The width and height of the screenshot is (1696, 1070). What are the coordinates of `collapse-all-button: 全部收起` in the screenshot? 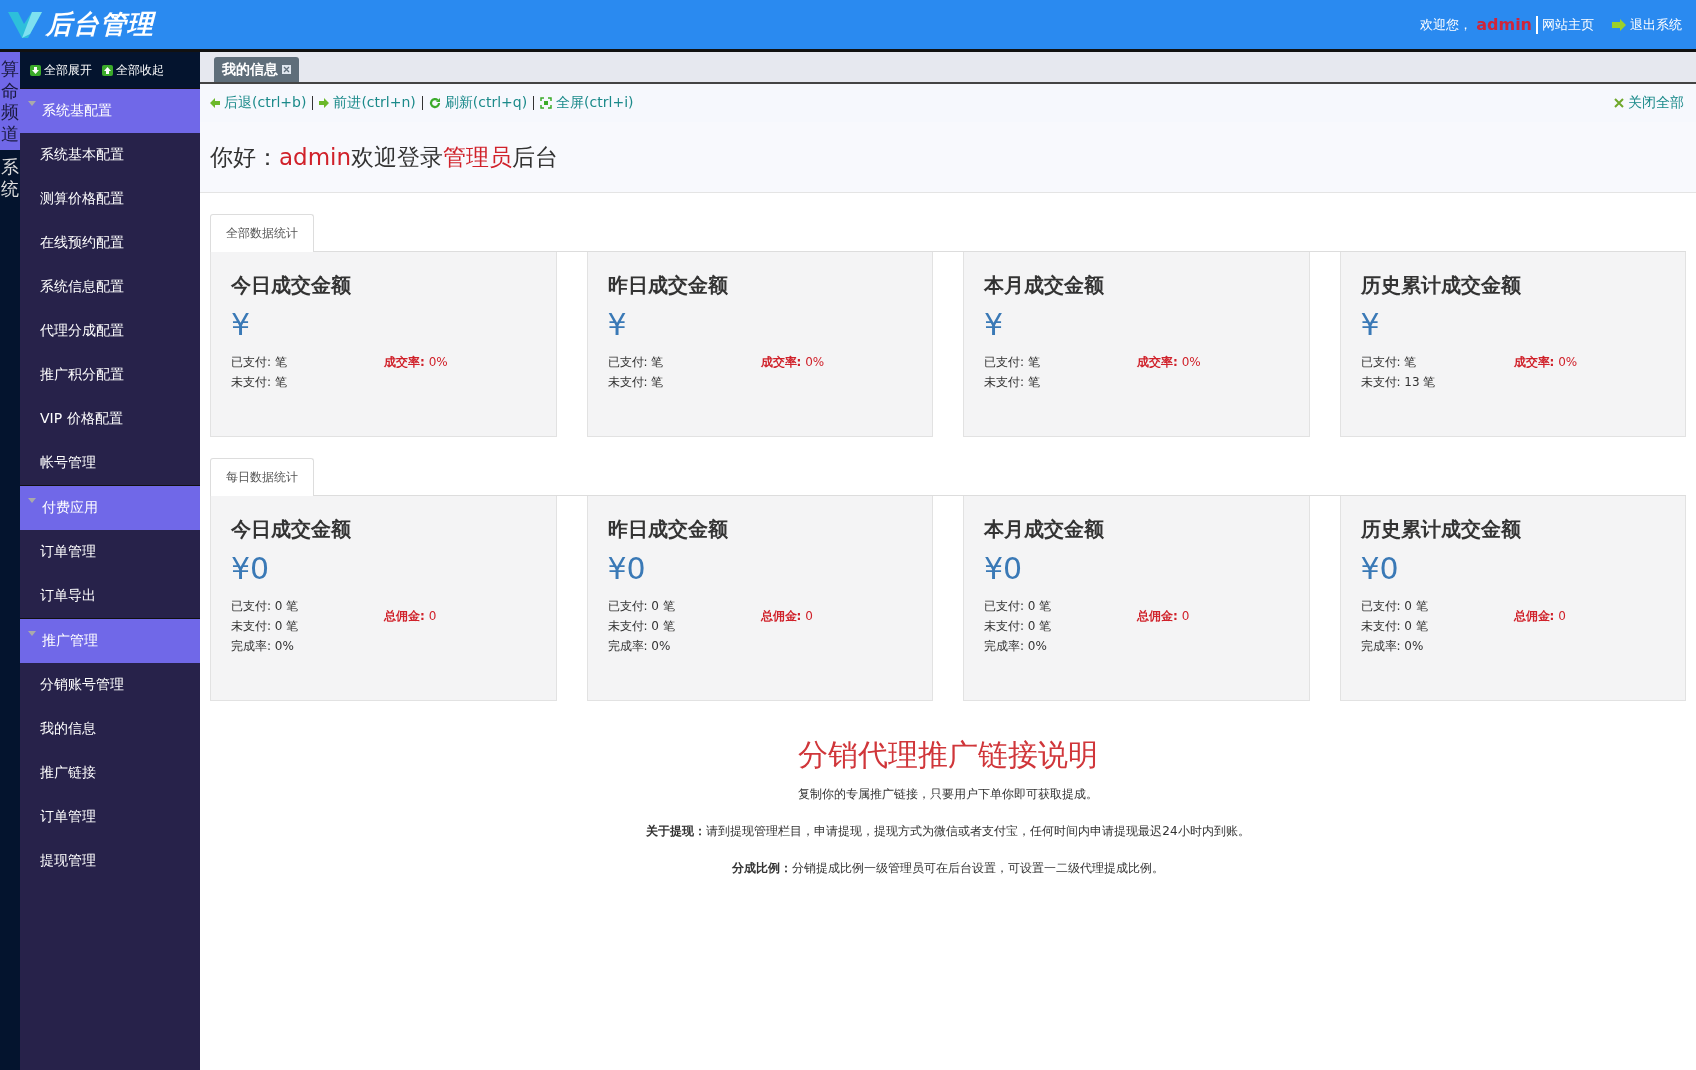 It's located at (133, 70).